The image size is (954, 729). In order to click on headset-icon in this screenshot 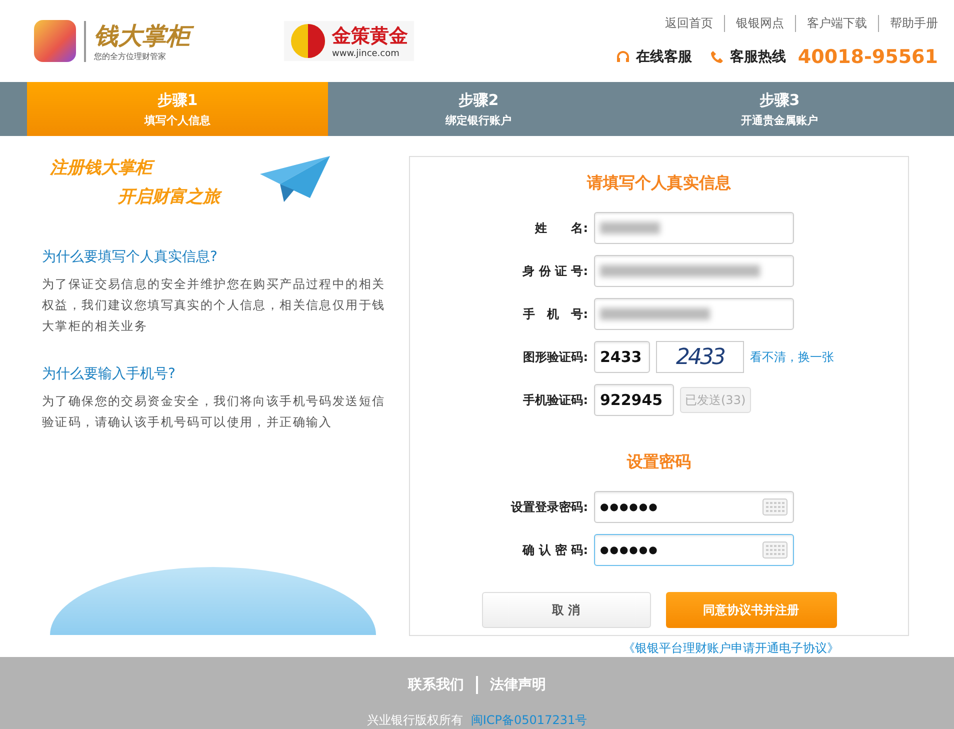, I will do `click(623, 57)`.